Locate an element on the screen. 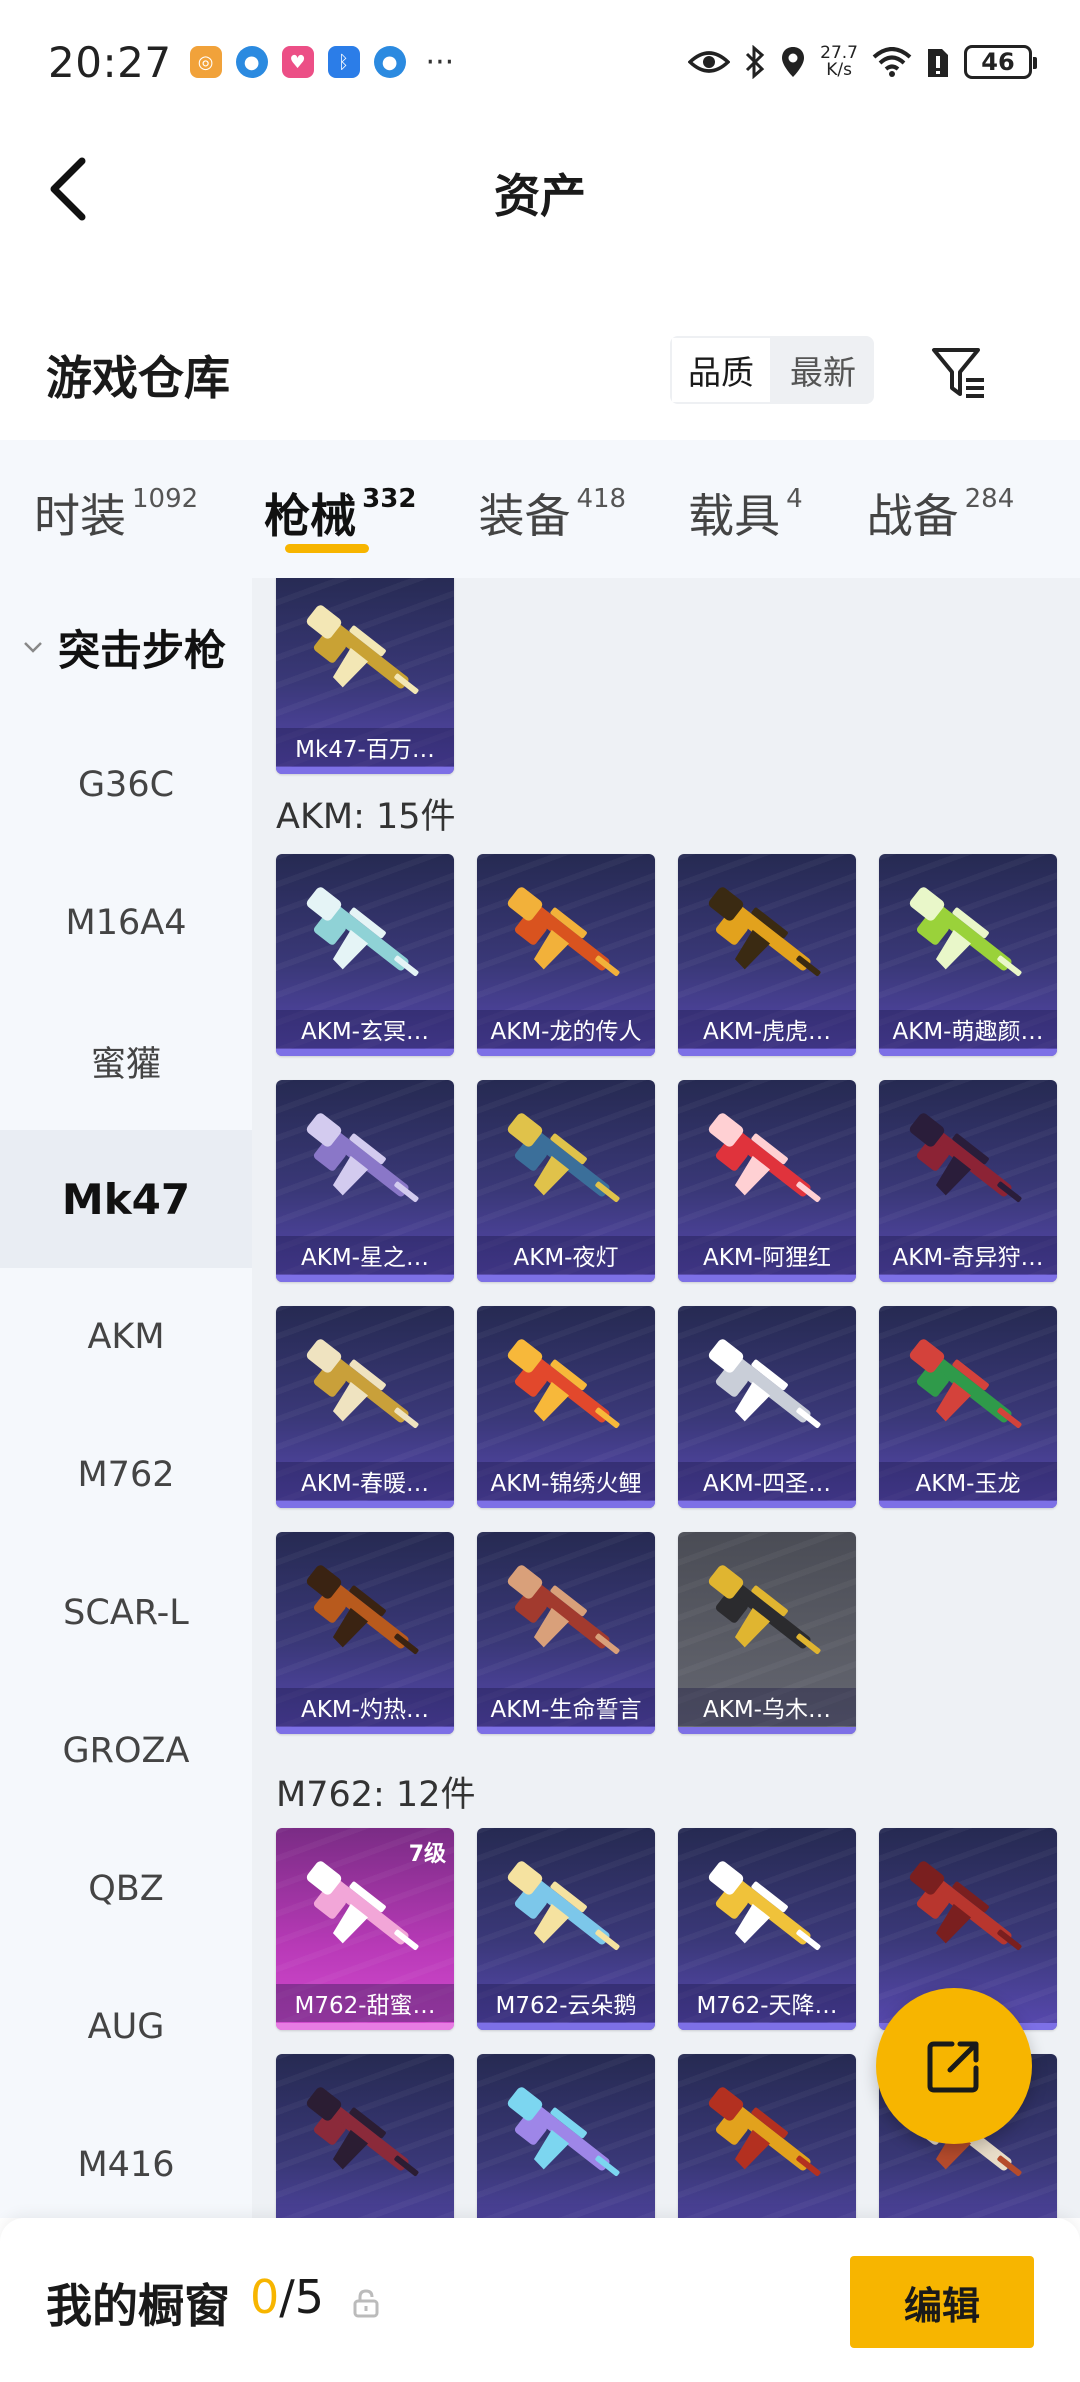  location-icon is located at coordinates (793, 62).